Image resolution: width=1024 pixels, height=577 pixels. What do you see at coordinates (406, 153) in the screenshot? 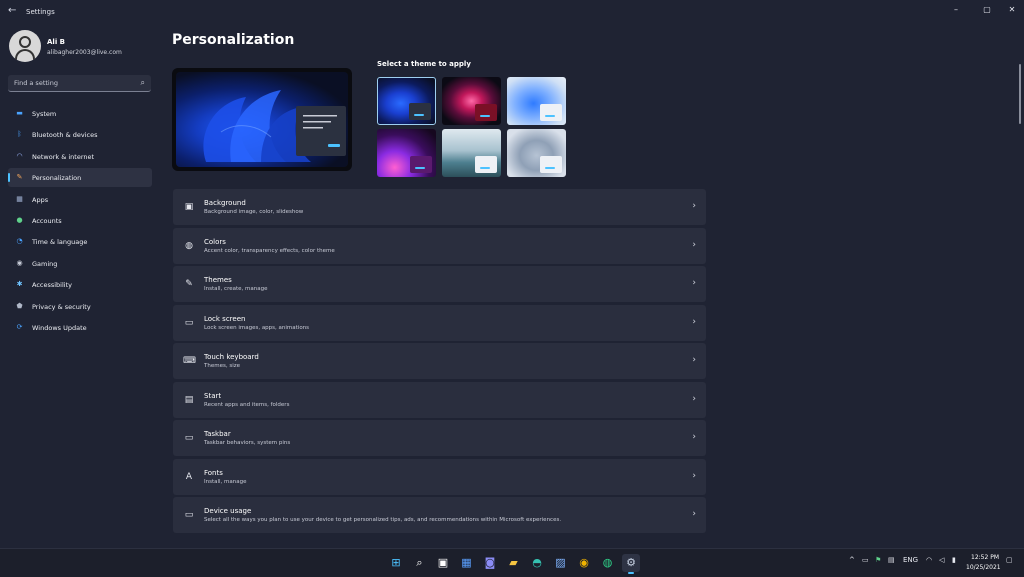
I see `theme-tile-captured-motion` at bounding box center [406, 153].